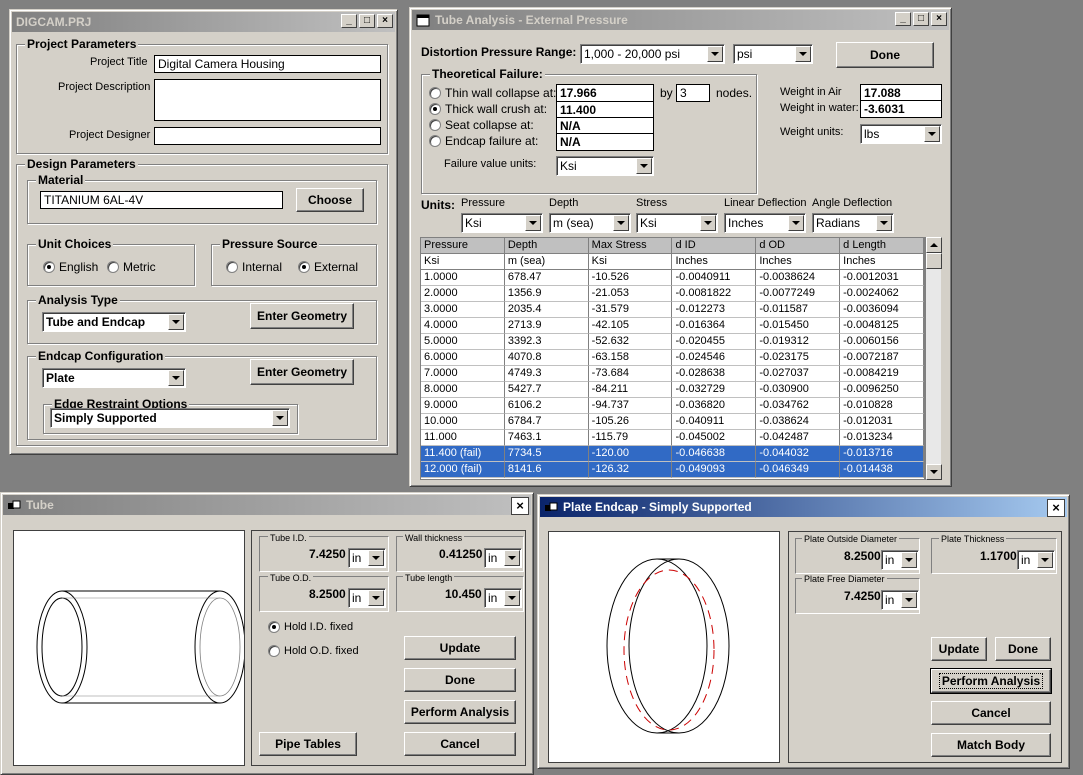  What do you see at coordinates (492, 93) in the screenshot?
I see `thin-wall-radio: Thin wall collapse at:` at bounding box center [492, 93].